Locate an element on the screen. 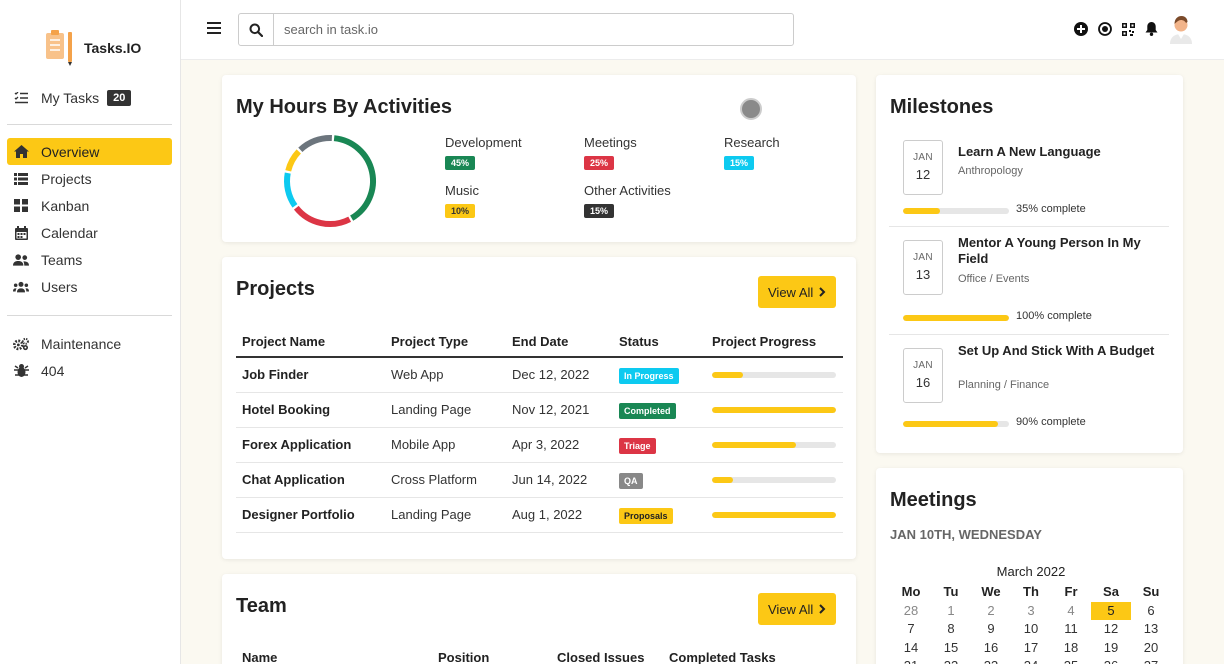 The height and width of the screenshot is (664, 1224). search-bar is located at coordinates (516, 29).